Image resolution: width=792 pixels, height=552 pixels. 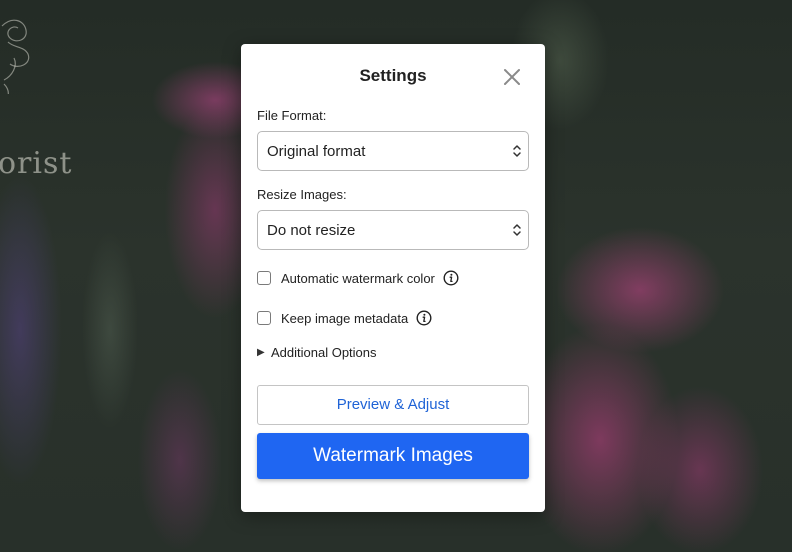 I want to click on close-icon, so click(x=512, y=77).